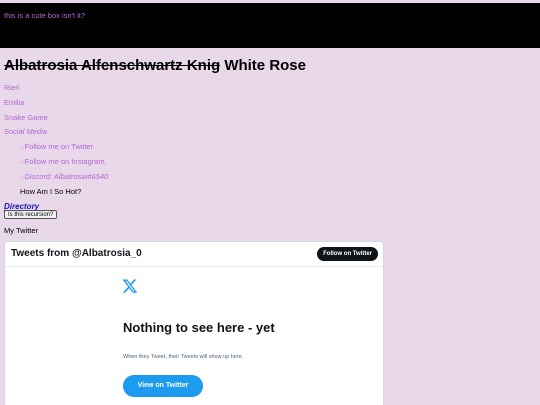 This screenshot has width=540, height=405. What do you see at coordinates (31, 214) in the screenshot?
I see `recursion-button: Is this recursion?` at bounding box center [31, 214].